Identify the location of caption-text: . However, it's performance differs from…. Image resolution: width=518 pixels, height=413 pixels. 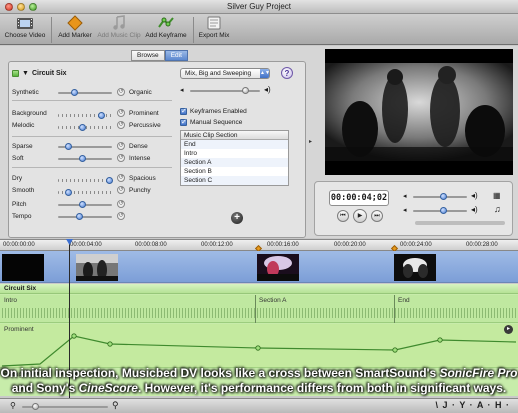
(322, 388).